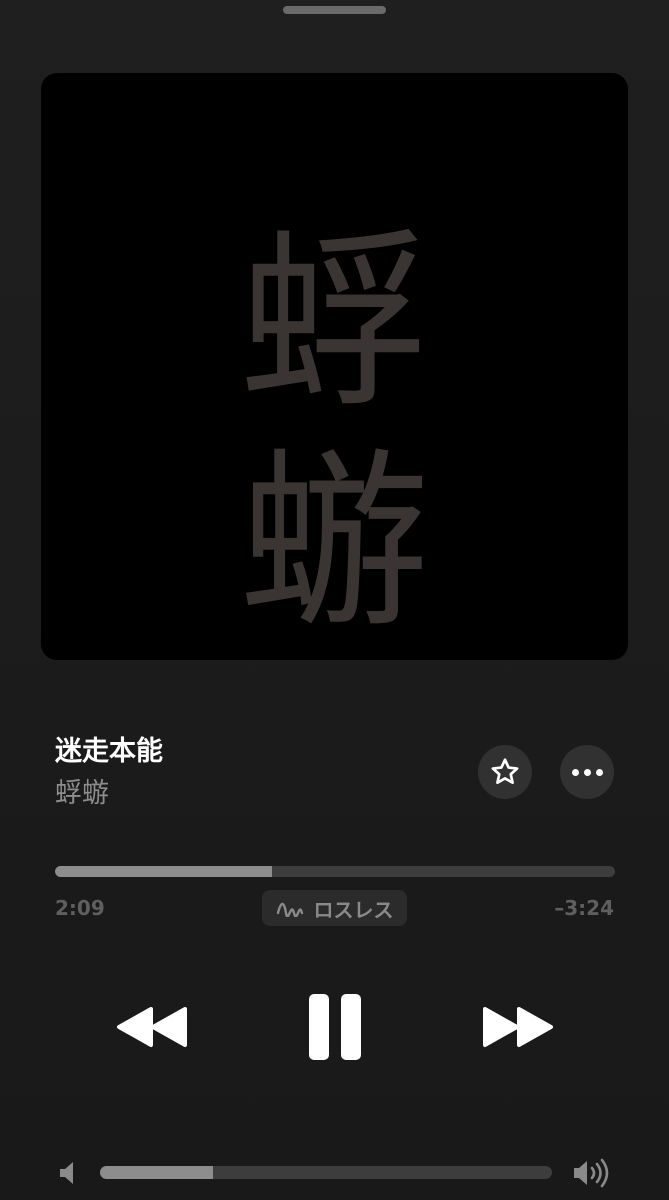  Describe the element at coordinates (335, 871) in the screenshot. I see `playback-scrubber` at that location.